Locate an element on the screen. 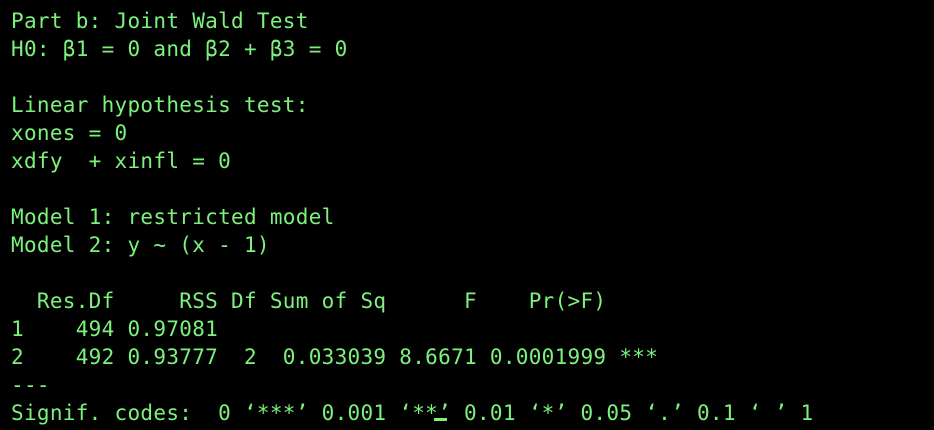  test-heading: Linear hypothesis test: is located at coordinates (160, 105).